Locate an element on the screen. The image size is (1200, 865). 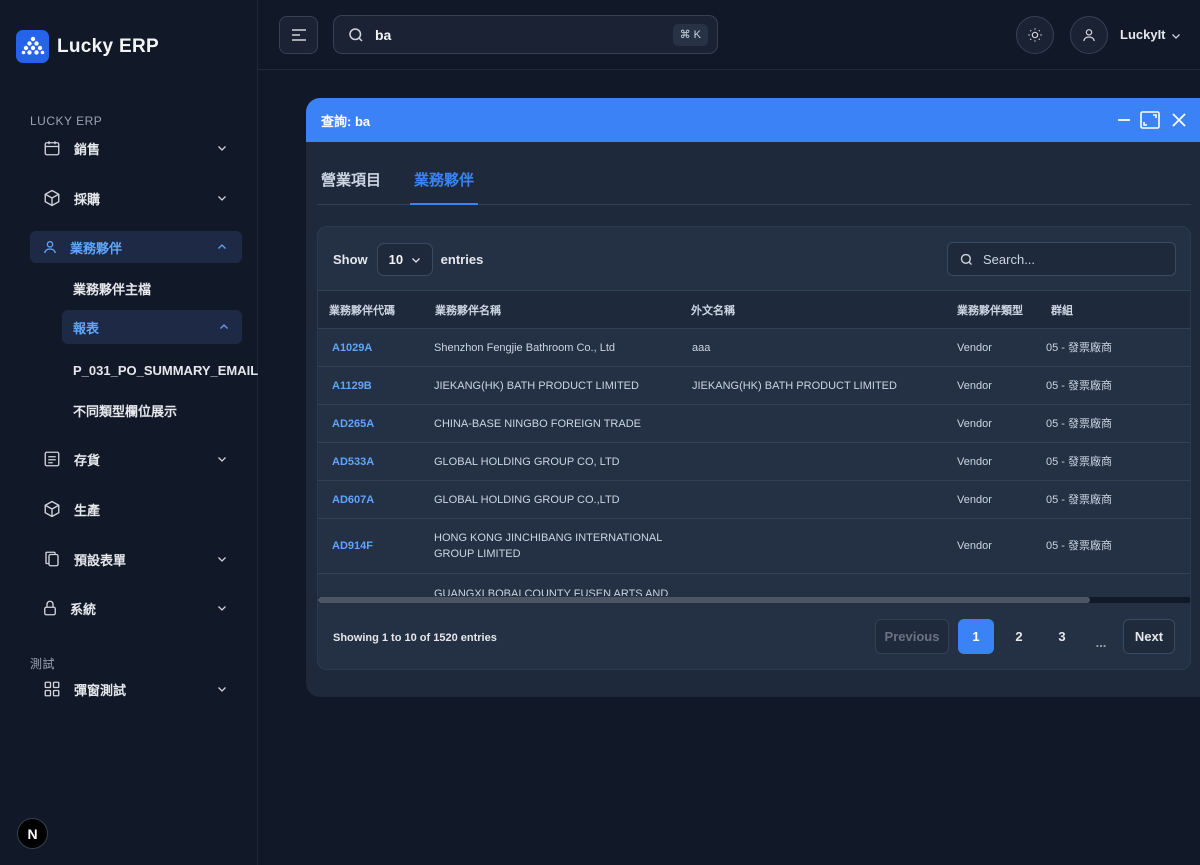
tab-business-items: 營業項目 is located at coordinates (351, 182).